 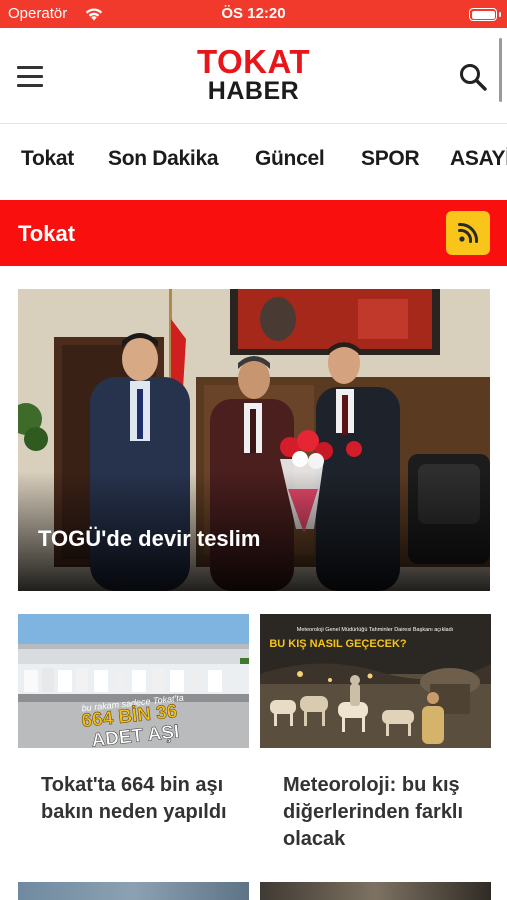 What do you see at coordinates (473, 77) in the screenshot?
I see `search-icon` at bounding box center [473, 77].